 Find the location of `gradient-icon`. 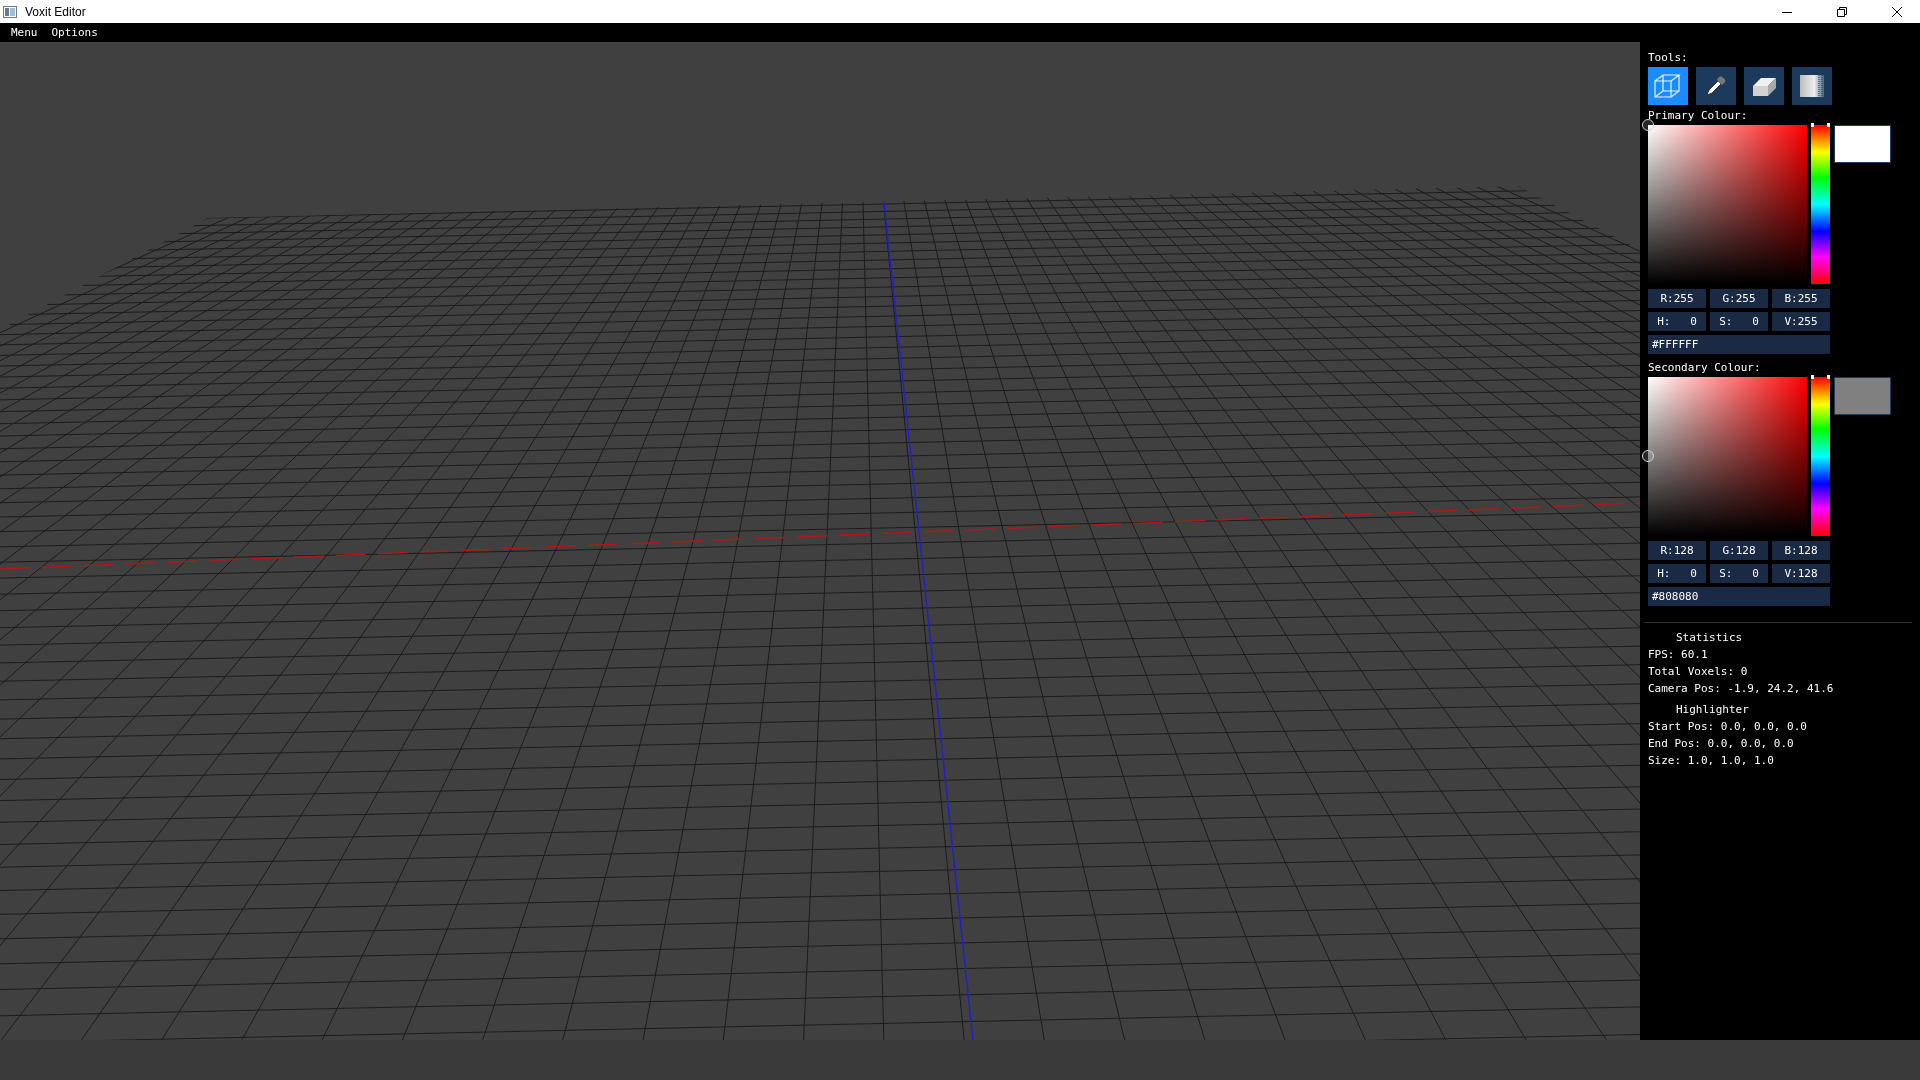

gradient-icon is located at coordinates (1812, 86).